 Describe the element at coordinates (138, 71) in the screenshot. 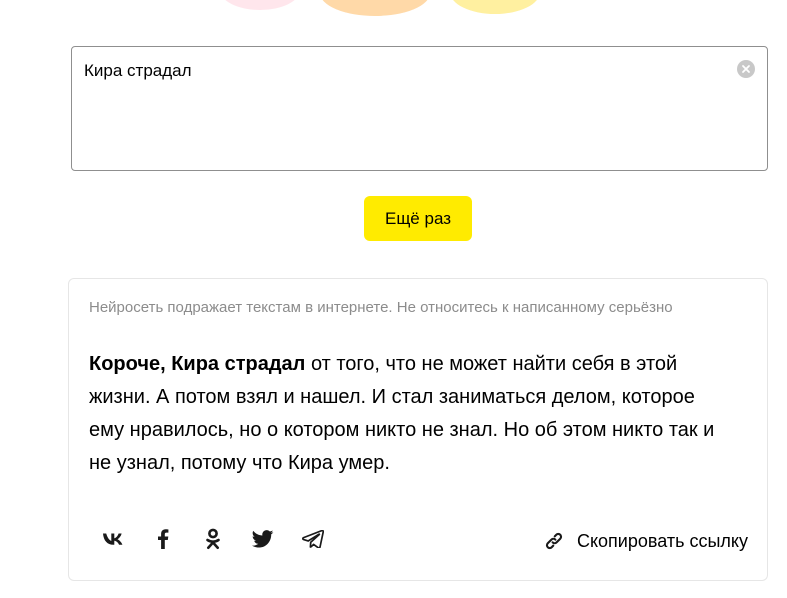

I see `query-input-text: Кира страдал` at that location.